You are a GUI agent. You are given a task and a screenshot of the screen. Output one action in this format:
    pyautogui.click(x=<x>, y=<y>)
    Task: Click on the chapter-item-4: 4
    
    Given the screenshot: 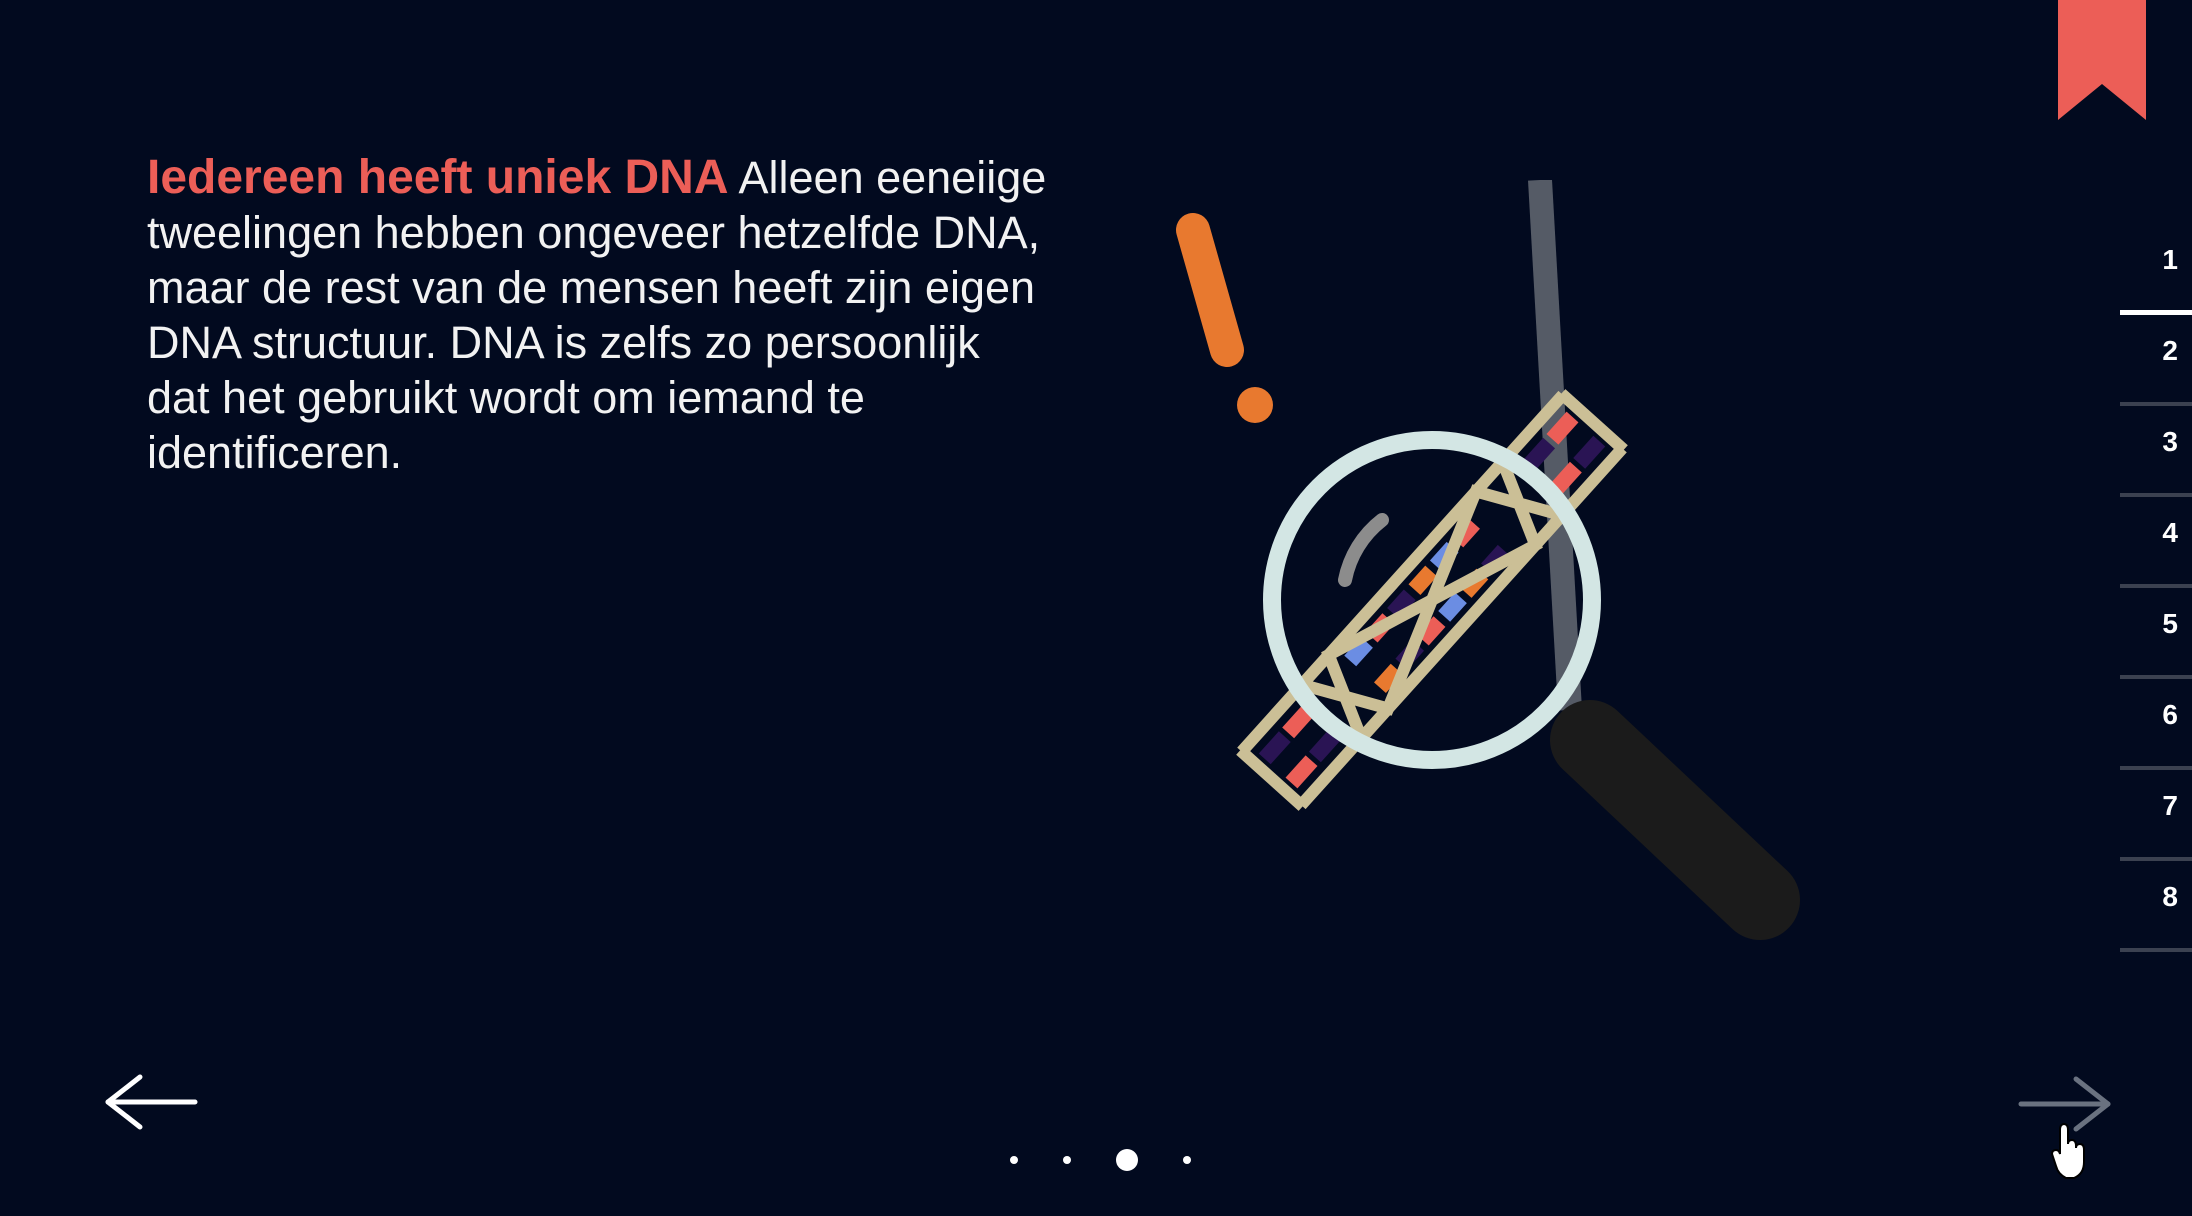 What is the action you would take?
    pyautogui.click(x=2156, y=542)
    